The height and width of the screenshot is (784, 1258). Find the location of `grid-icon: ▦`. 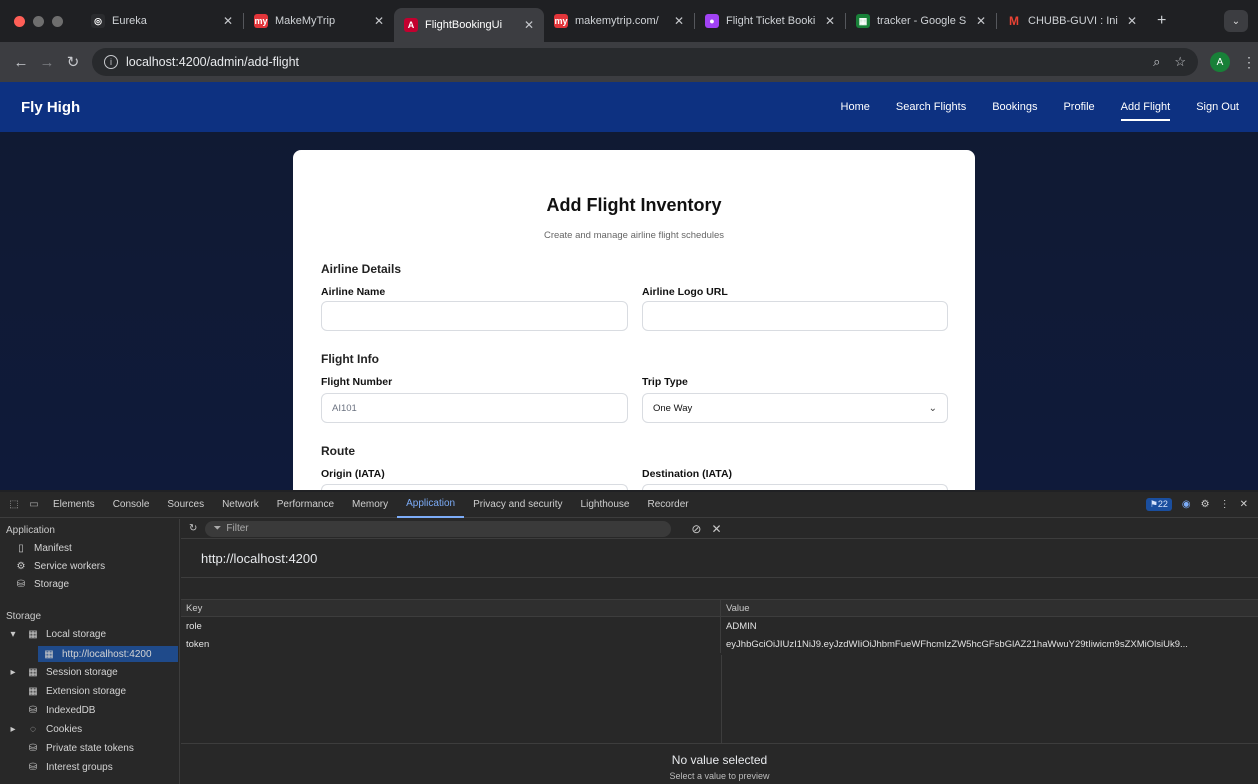

grid-icon: ▦ is located at coordinates (33, 691).